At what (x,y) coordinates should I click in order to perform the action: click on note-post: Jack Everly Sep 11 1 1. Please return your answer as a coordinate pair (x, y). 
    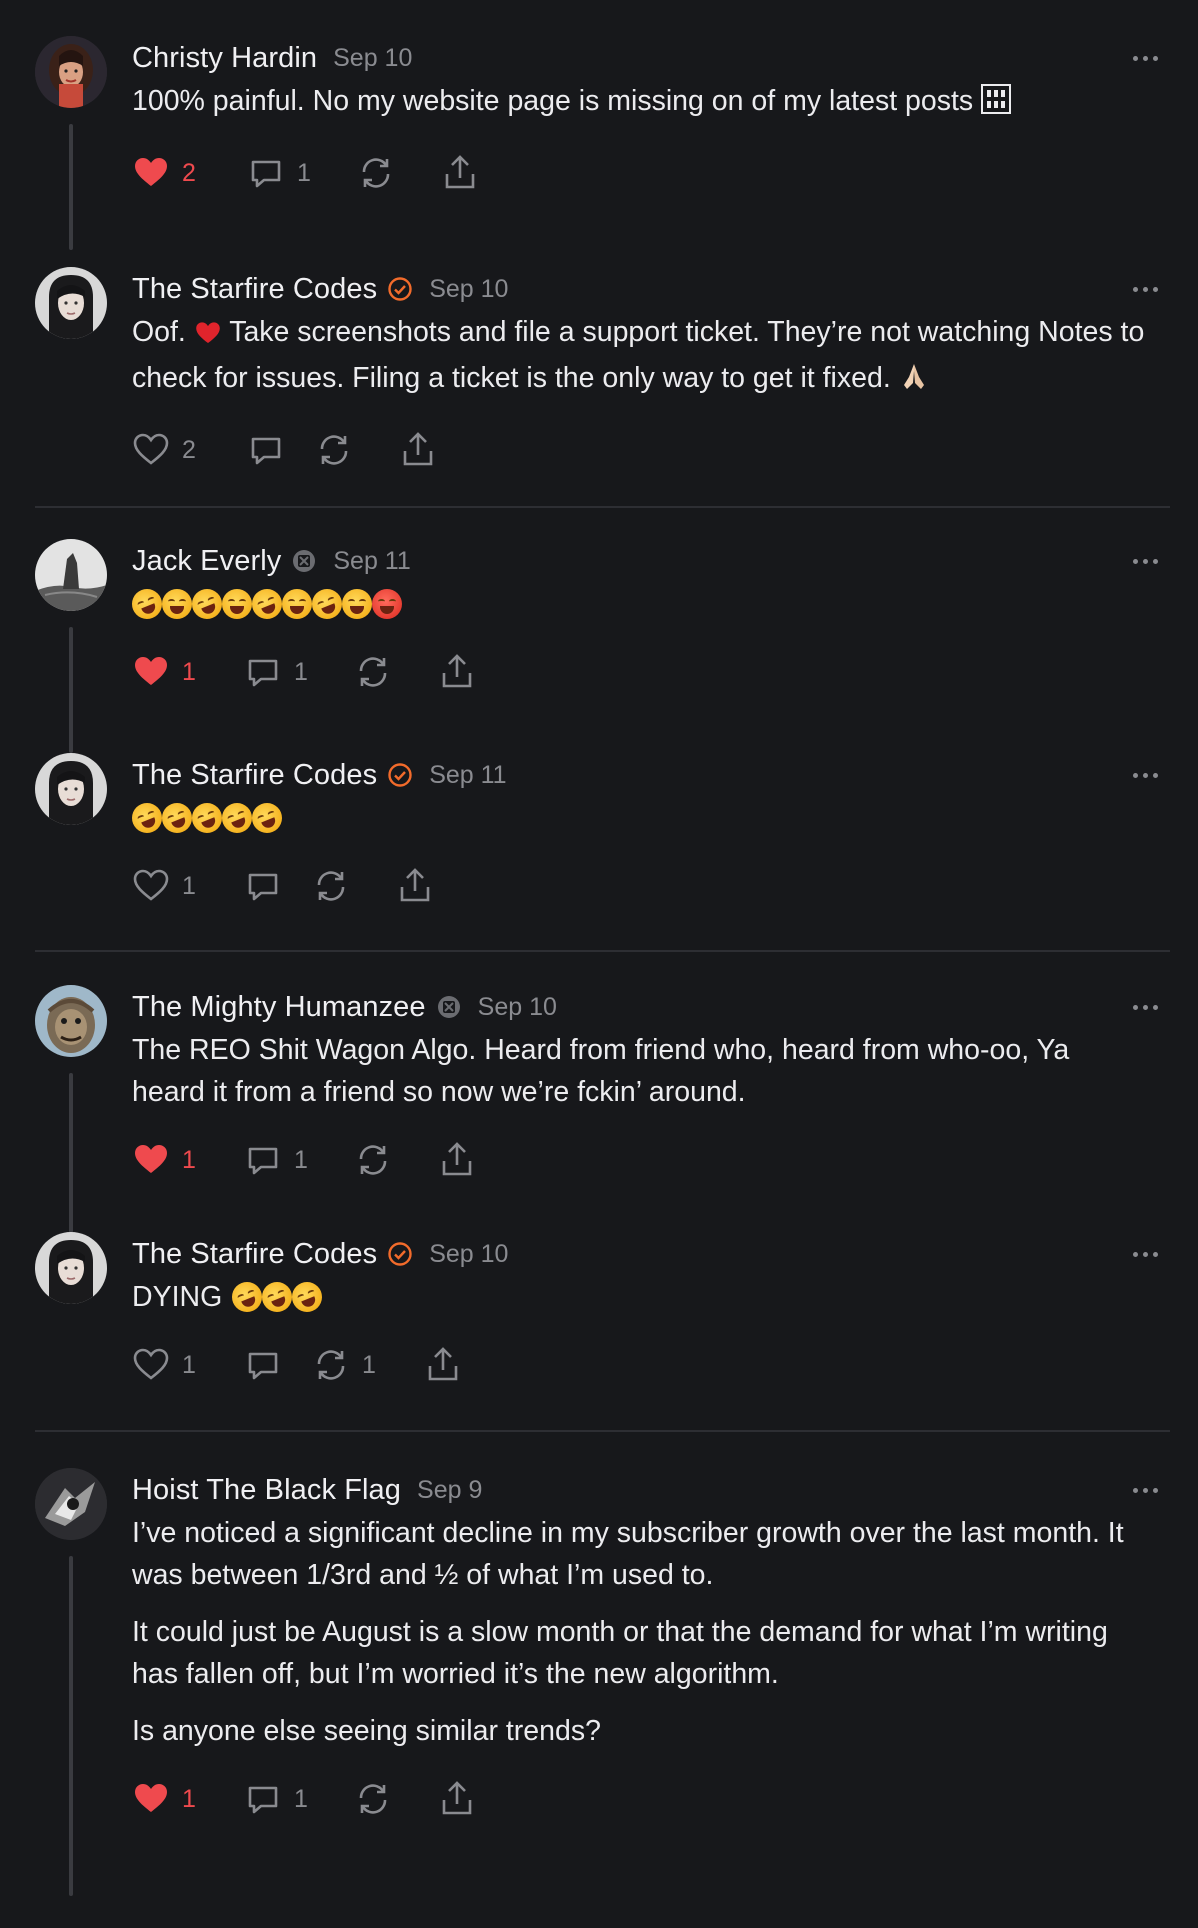
    Looking at the image, I should click on (599, 630).